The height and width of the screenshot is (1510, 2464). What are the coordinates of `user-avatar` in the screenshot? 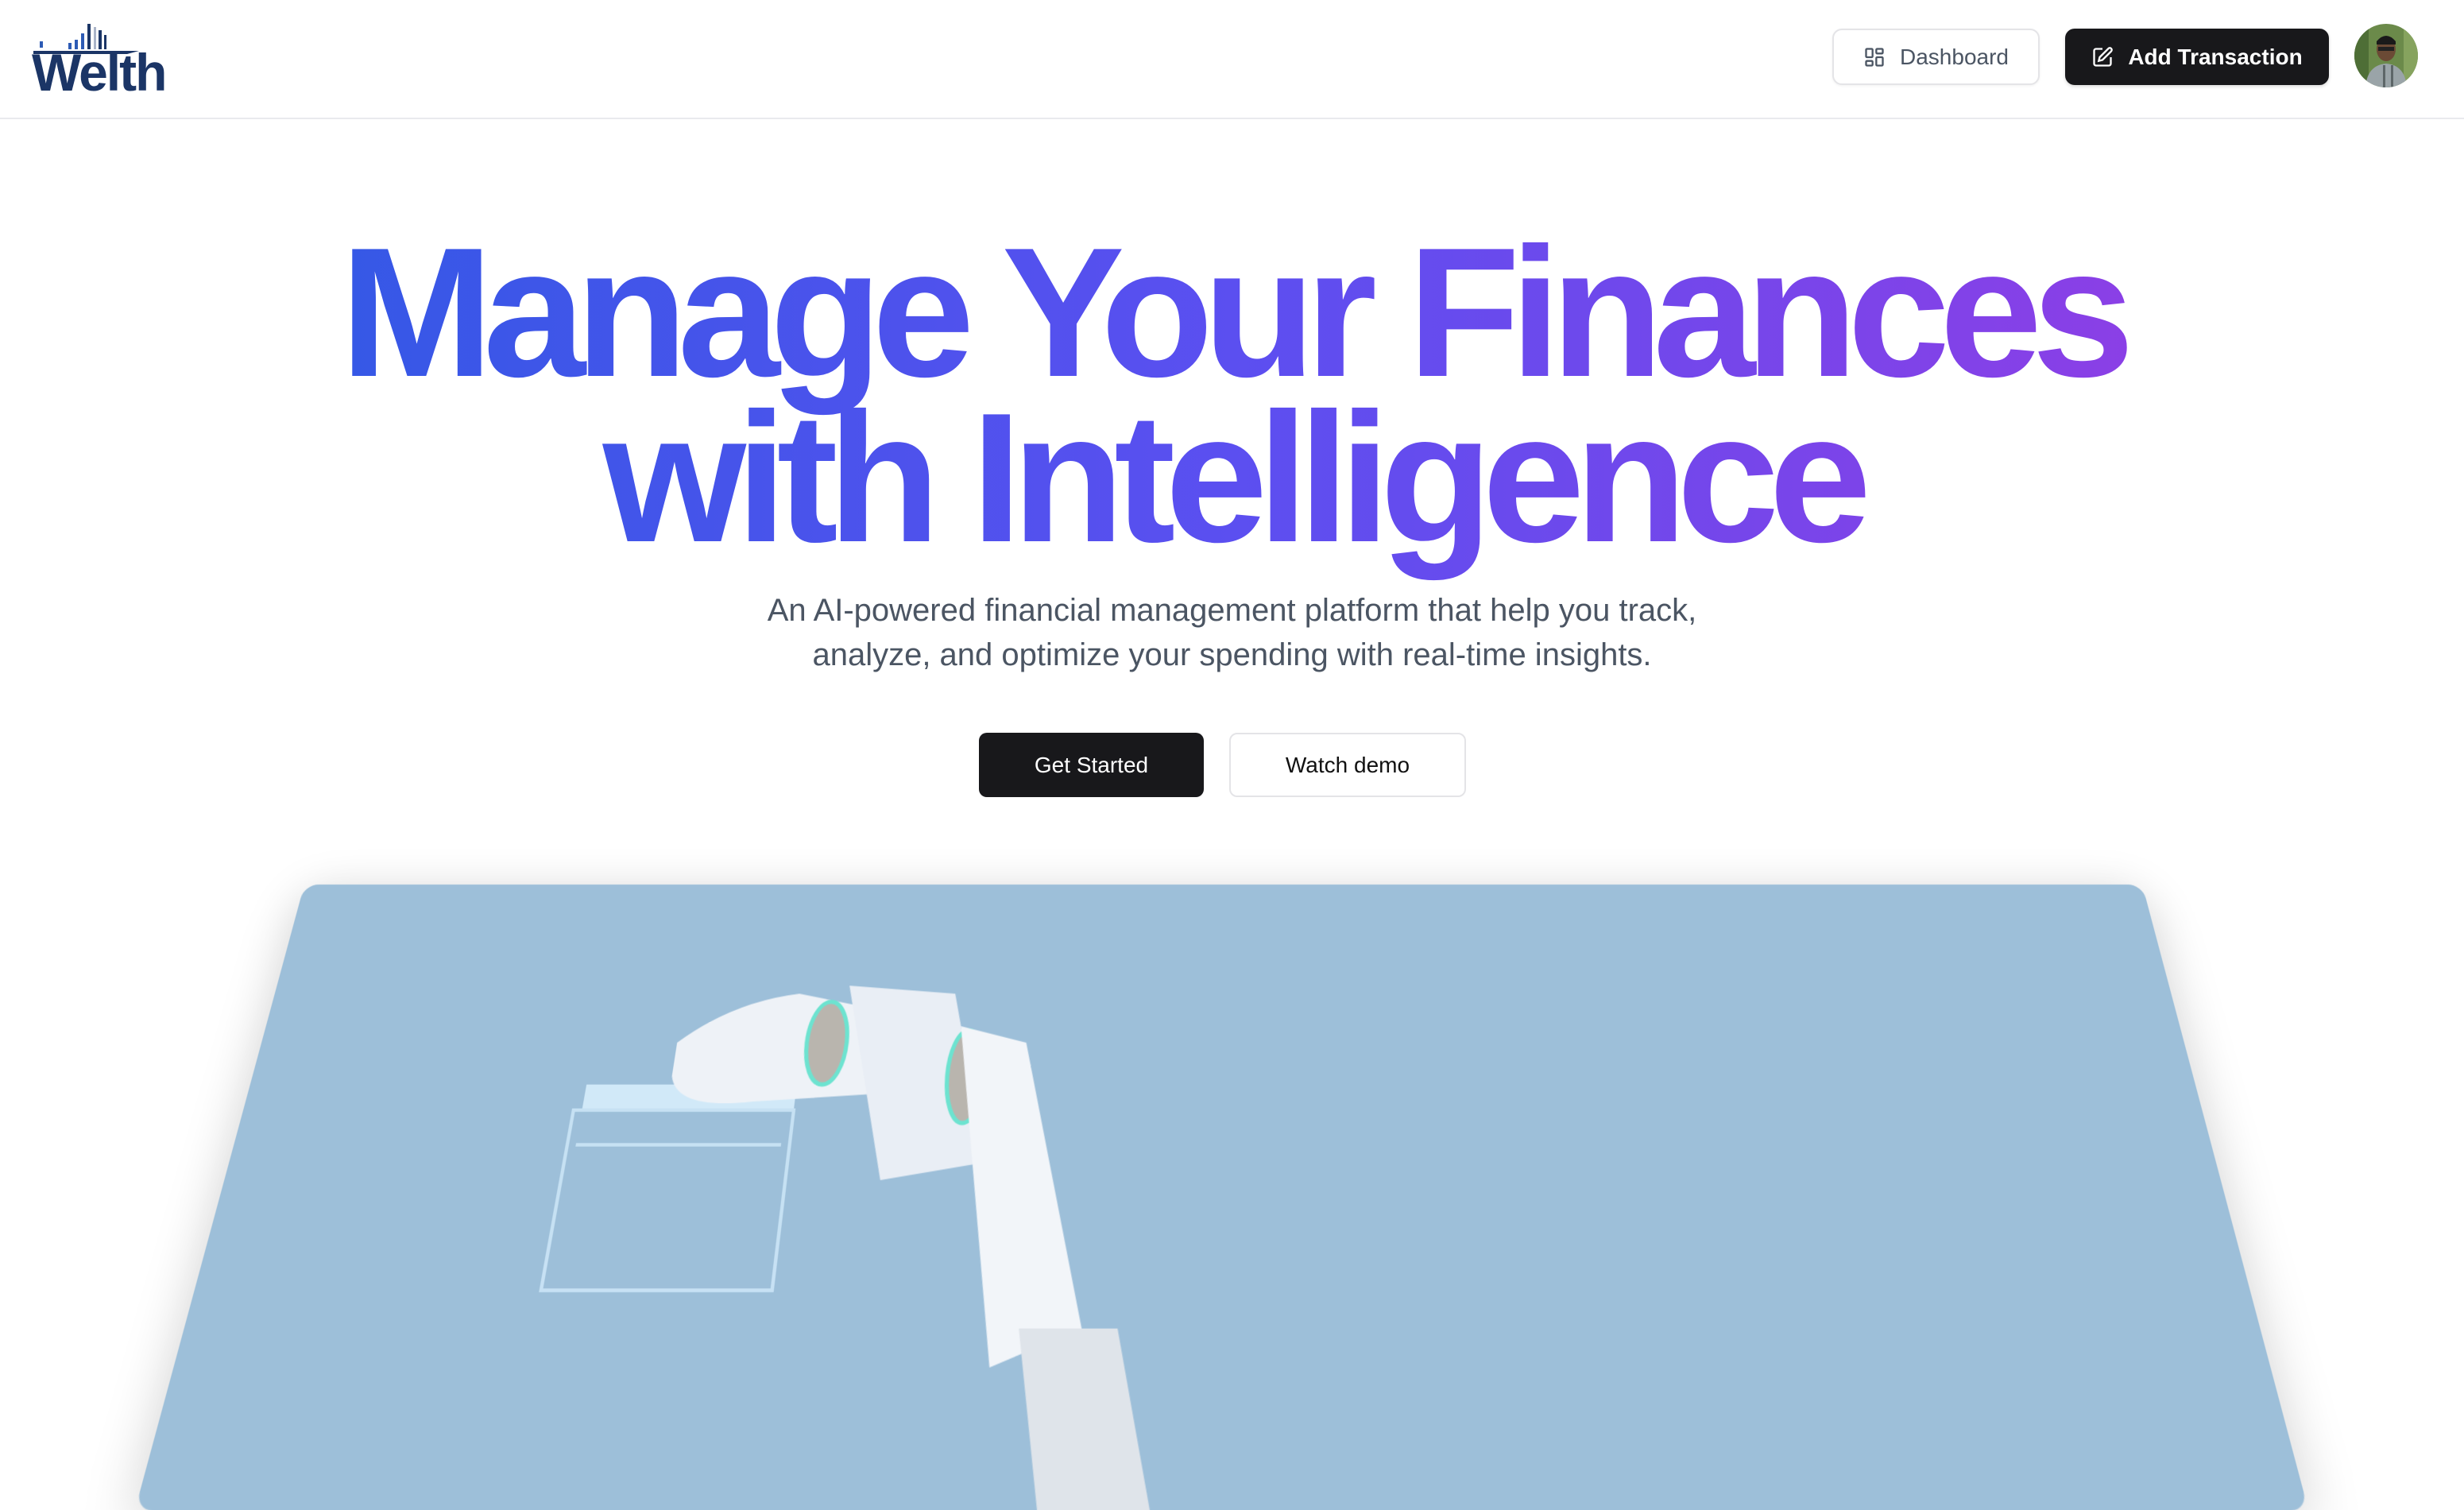 It's located at (2386, 56).